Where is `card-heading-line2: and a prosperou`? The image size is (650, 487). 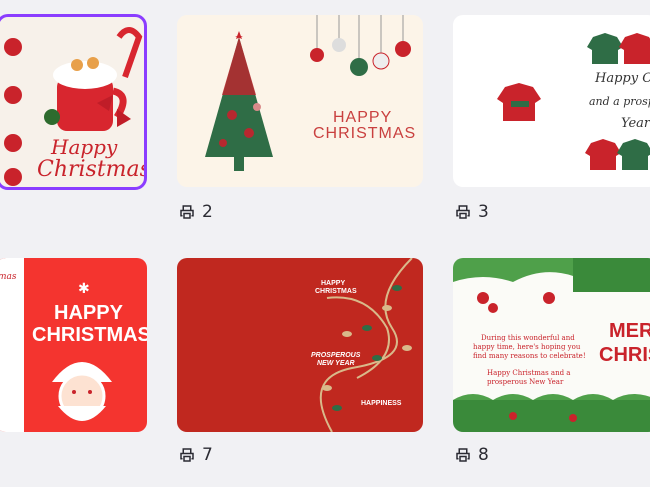
card-heading-line2: and a prosperou is located at coordinates (619, 101).